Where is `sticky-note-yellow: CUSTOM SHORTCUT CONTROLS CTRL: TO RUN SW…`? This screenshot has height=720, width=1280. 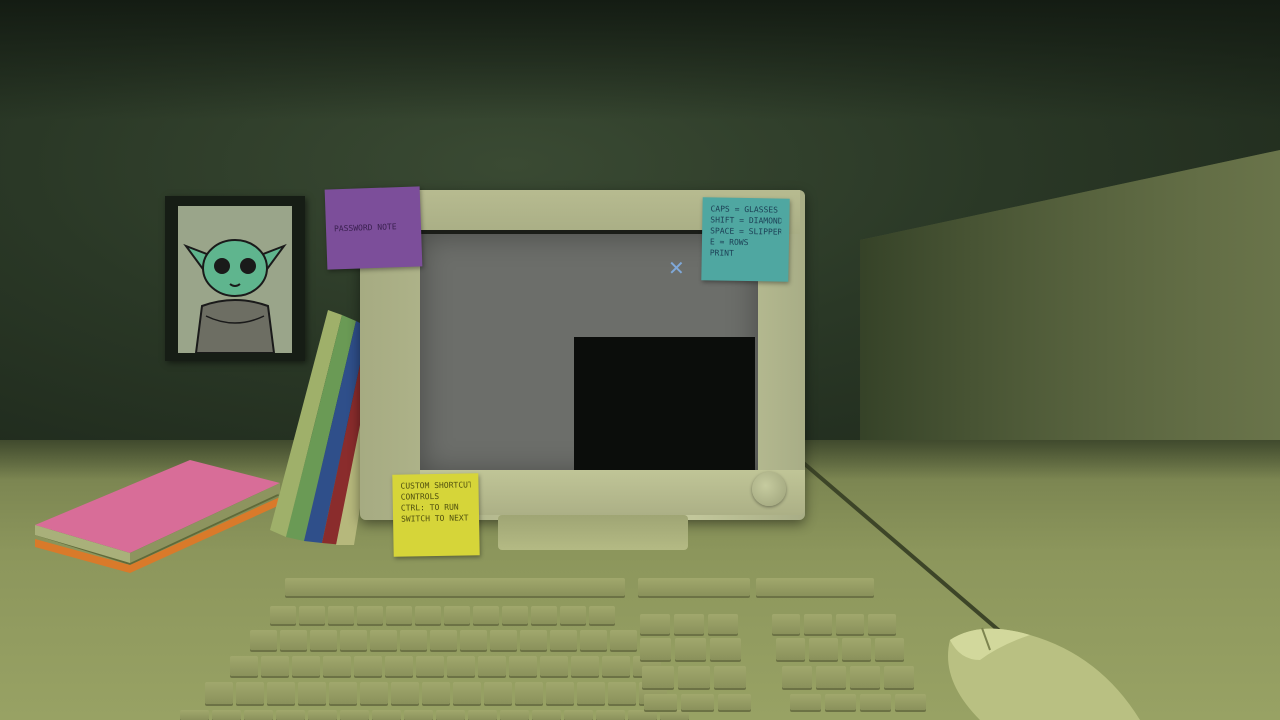
sticky-note-yellow: CUSTOM SHORTCUT CONTROLS CTRL: TO RUN SW… is located at coordinates (436, 515).